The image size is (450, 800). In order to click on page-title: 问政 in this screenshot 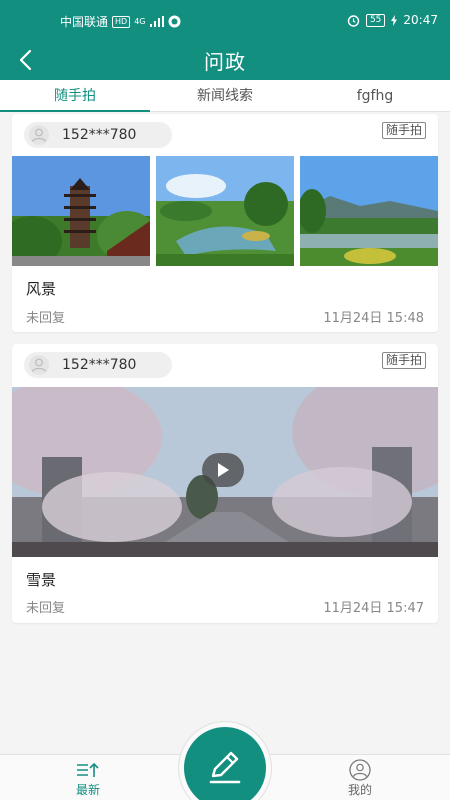, I will do `click(225, 62)`.